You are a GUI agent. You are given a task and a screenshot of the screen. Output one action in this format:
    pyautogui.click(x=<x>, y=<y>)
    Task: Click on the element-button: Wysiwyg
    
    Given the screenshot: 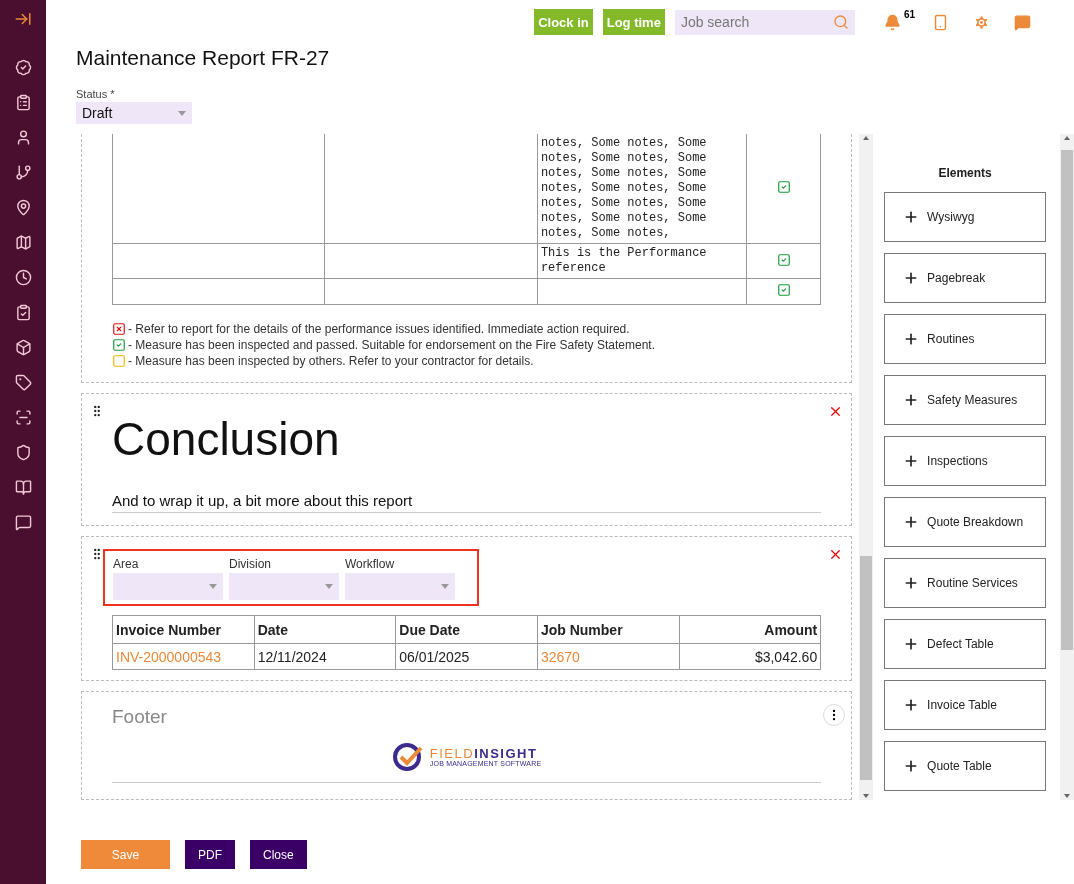 What is the action you would take?
    pyautogui.click(x=965, y=217)
    